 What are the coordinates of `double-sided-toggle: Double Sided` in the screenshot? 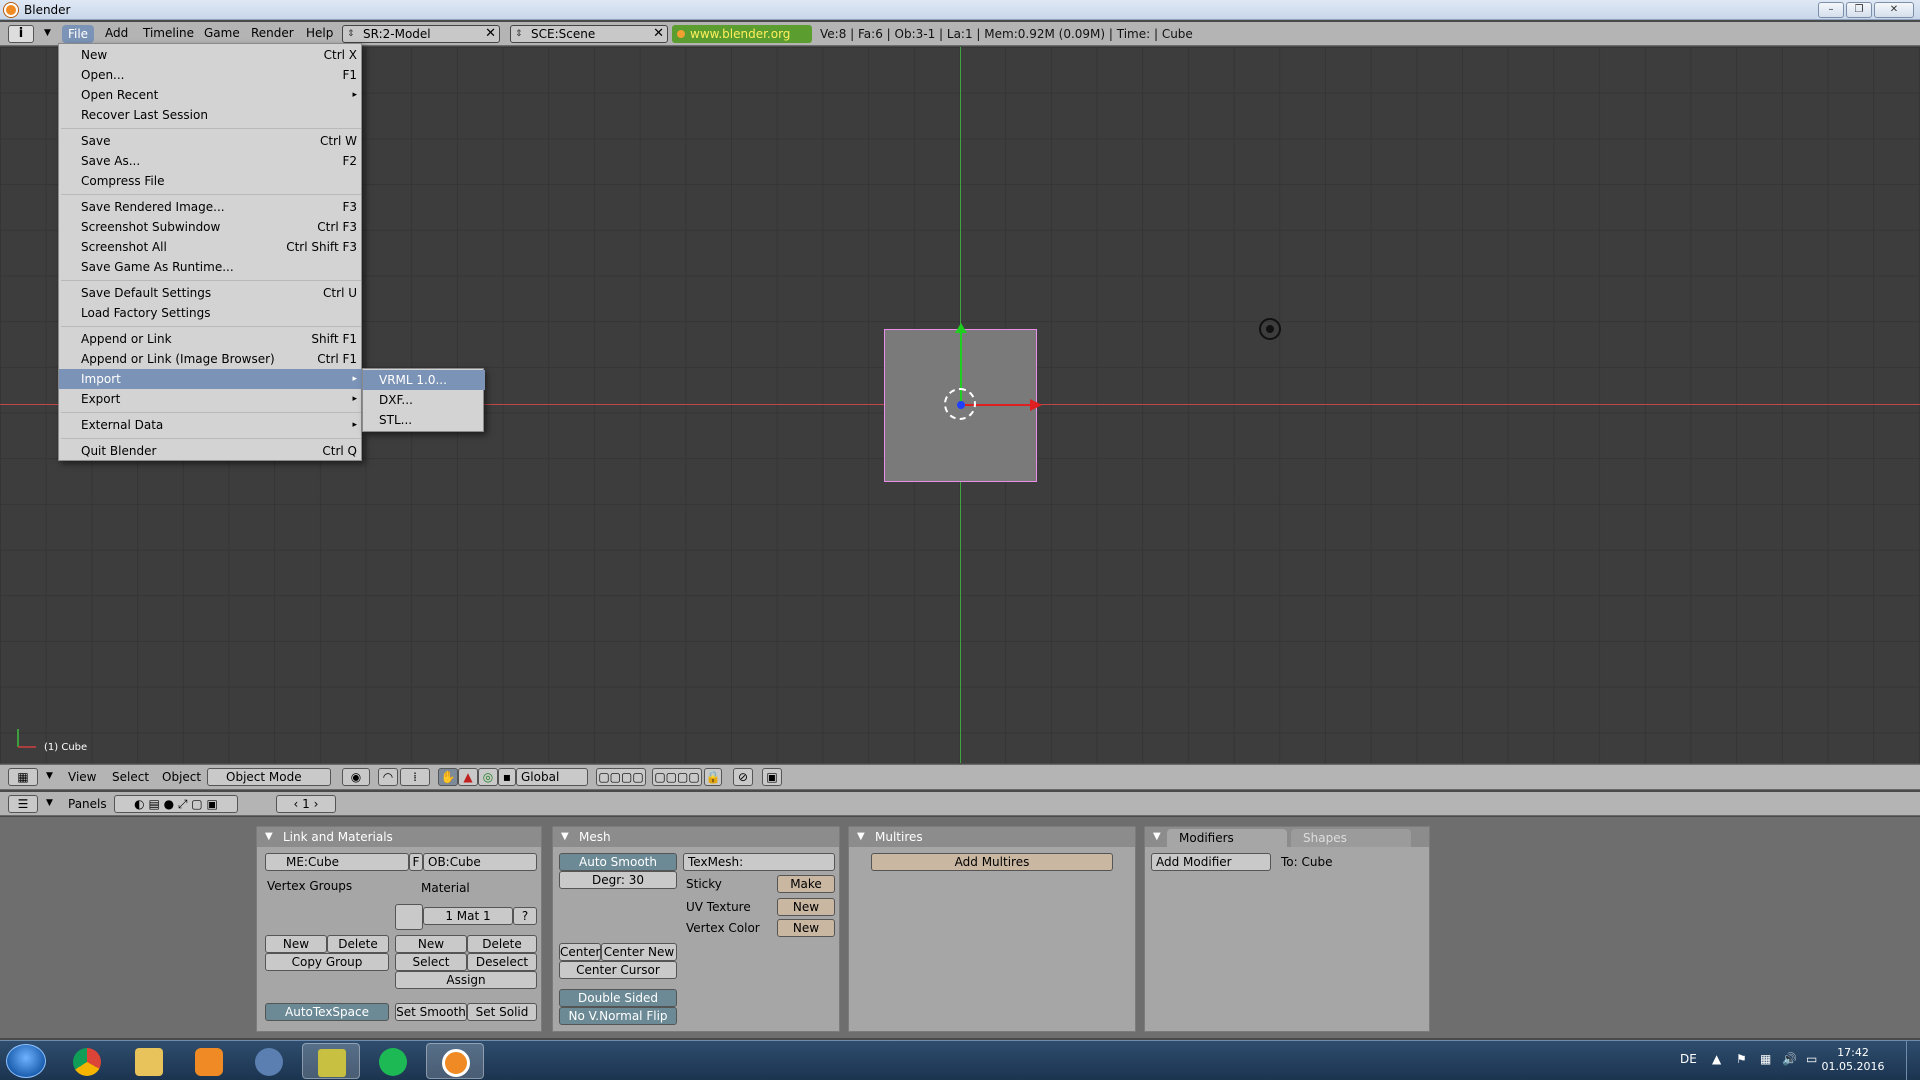 It's located at (618, 998).